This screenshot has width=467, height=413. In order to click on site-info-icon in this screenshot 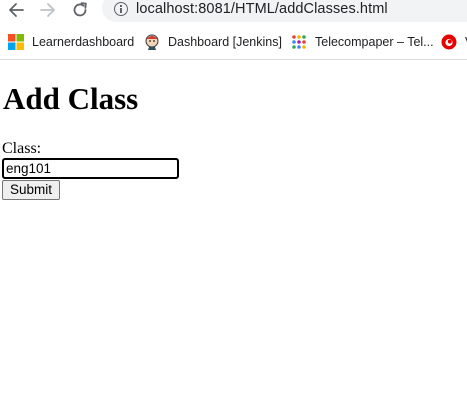, I will do `click(121, 9)`.